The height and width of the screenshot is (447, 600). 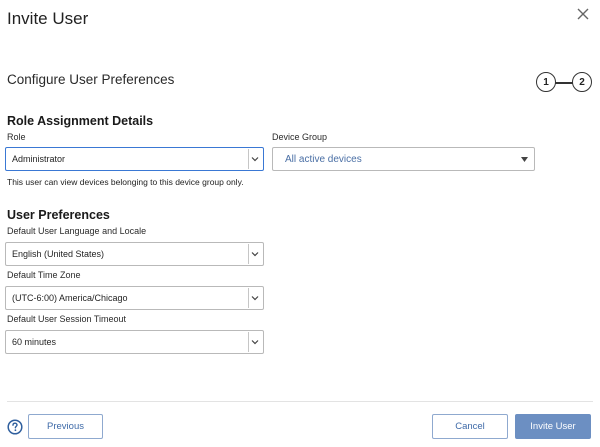 What do you see at coordinates (48, 18) in the screenshot?
I see `dialog-title: Invite User` at bounding box center [48, 18].